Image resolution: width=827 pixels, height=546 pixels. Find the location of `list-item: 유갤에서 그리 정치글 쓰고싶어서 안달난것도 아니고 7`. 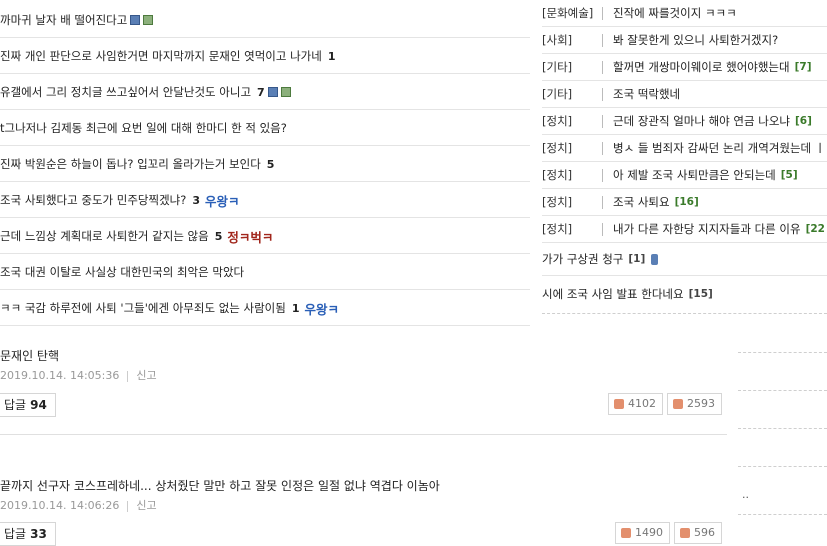

list-item: 유갤에서 그리 정치글 쓰고싶어서 안달난것도 아니고 7 is located at coordinates (265, 92).